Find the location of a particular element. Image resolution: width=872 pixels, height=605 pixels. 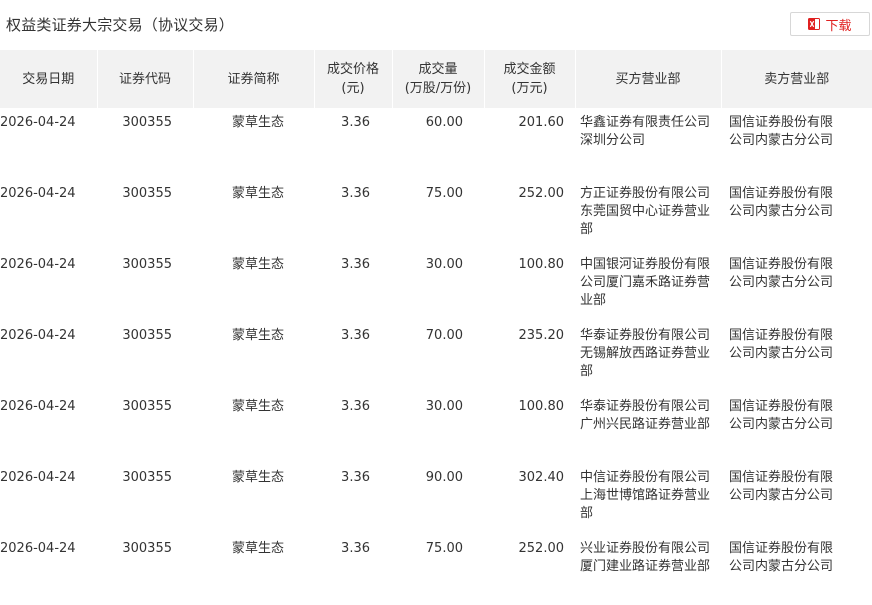

cell-buyer: 华泰证券股份有限公司广州兴民路证券营业部 is located at coordinates (645, 415).